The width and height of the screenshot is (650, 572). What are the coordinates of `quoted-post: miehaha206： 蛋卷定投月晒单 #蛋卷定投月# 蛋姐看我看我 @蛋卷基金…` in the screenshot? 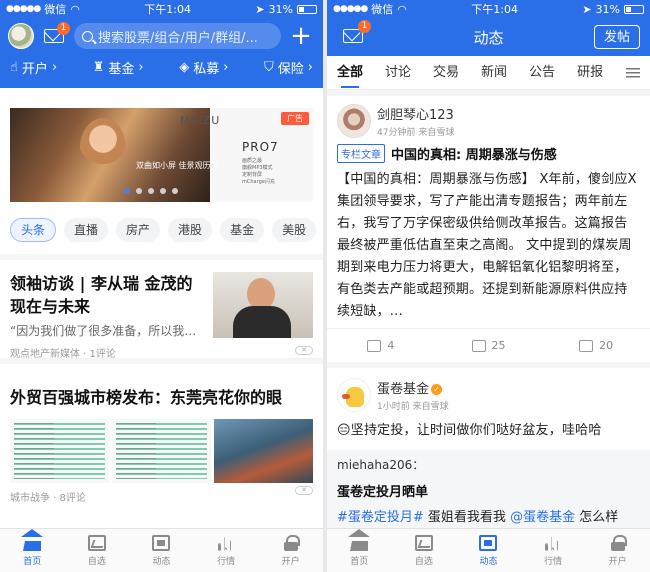 It's located at (488, 489).